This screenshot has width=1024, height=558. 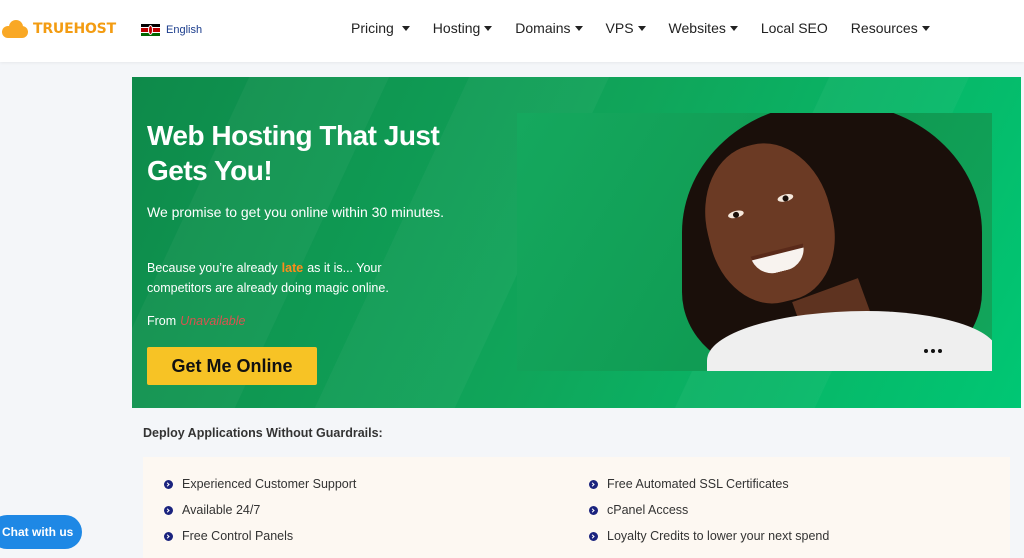 I want to click on truehost-logo: TRUEHOST, so click(x=59, y=29).